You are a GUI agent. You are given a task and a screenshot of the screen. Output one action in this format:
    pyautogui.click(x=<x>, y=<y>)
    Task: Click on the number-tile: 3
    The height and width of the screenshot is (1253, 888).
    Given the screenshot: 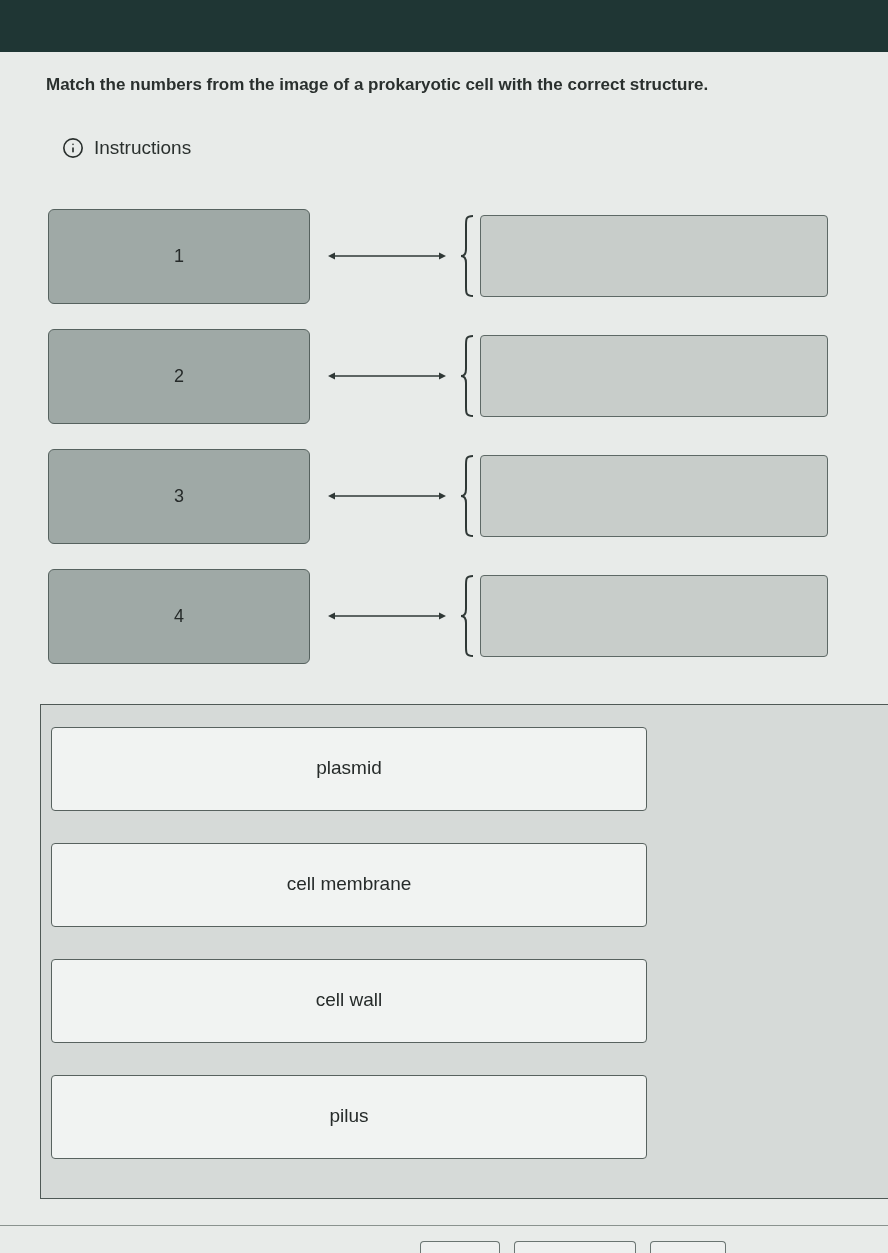 What is the action you would take?
    pyautogui.click(x=179, y=496)
    